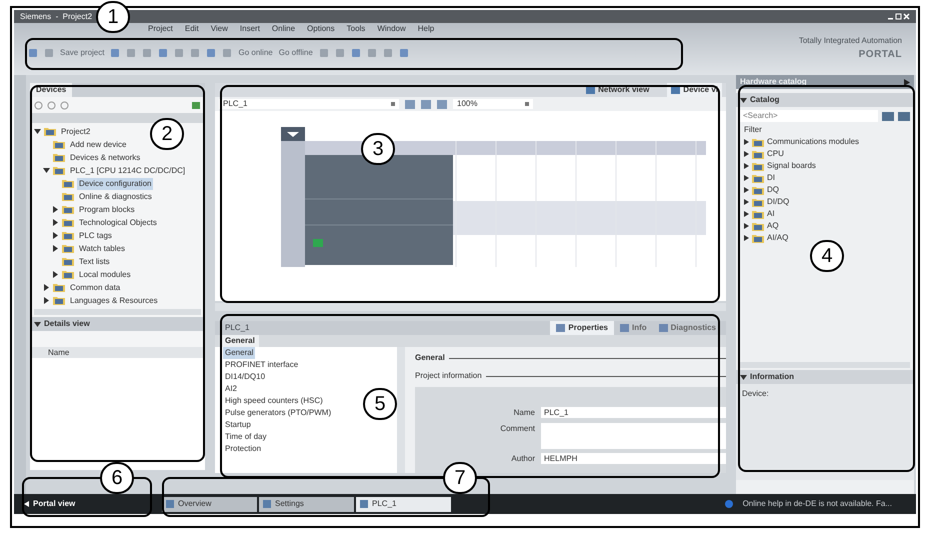 The height and width of the screenshot is (534, 925). I want to click on inspector-tab: Info, so click(633, 328).